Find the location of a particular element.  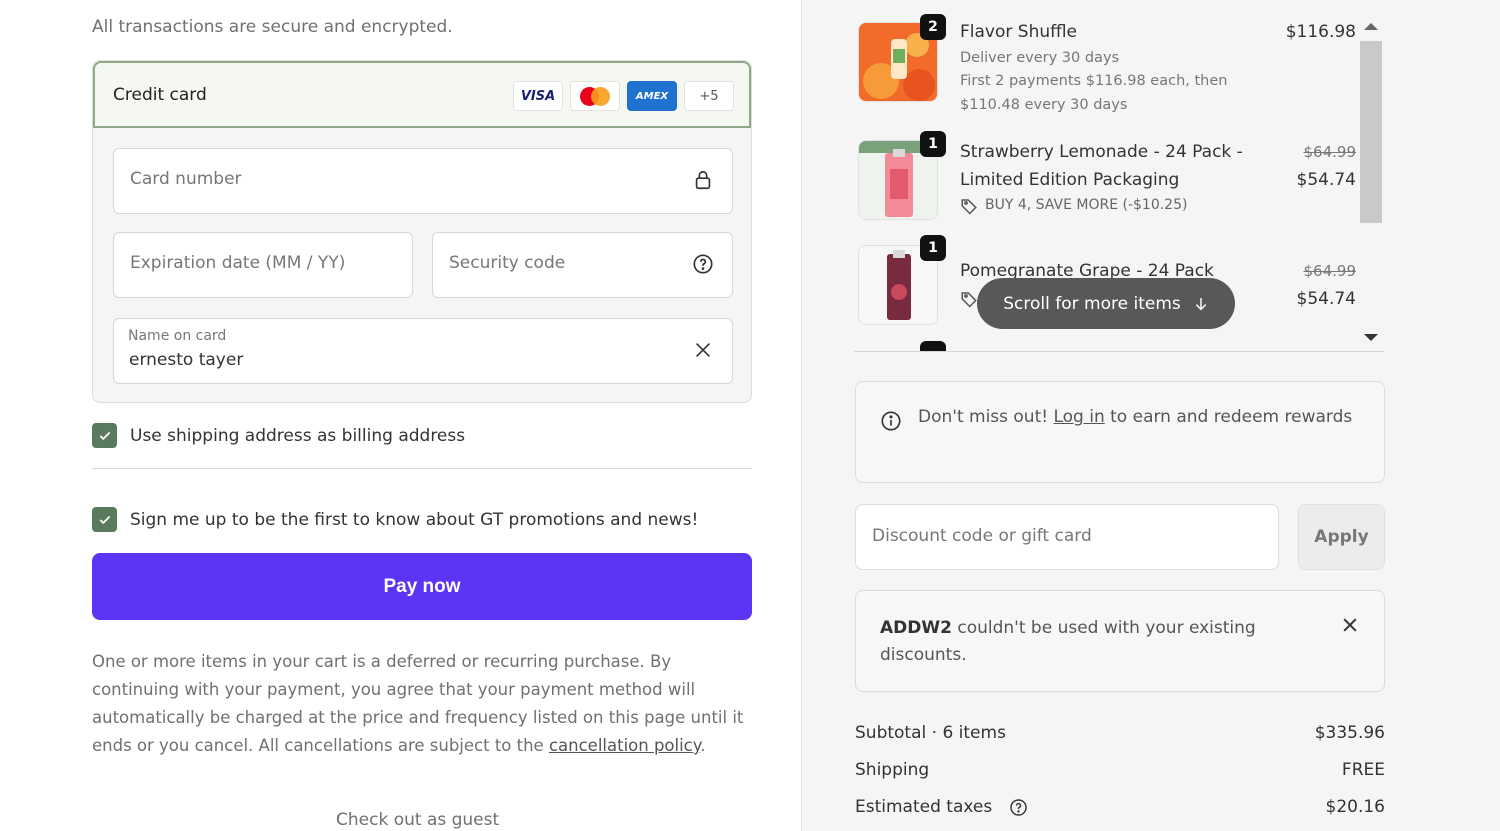

discount-code: ADDW2 is located at coordinates (916, 628).